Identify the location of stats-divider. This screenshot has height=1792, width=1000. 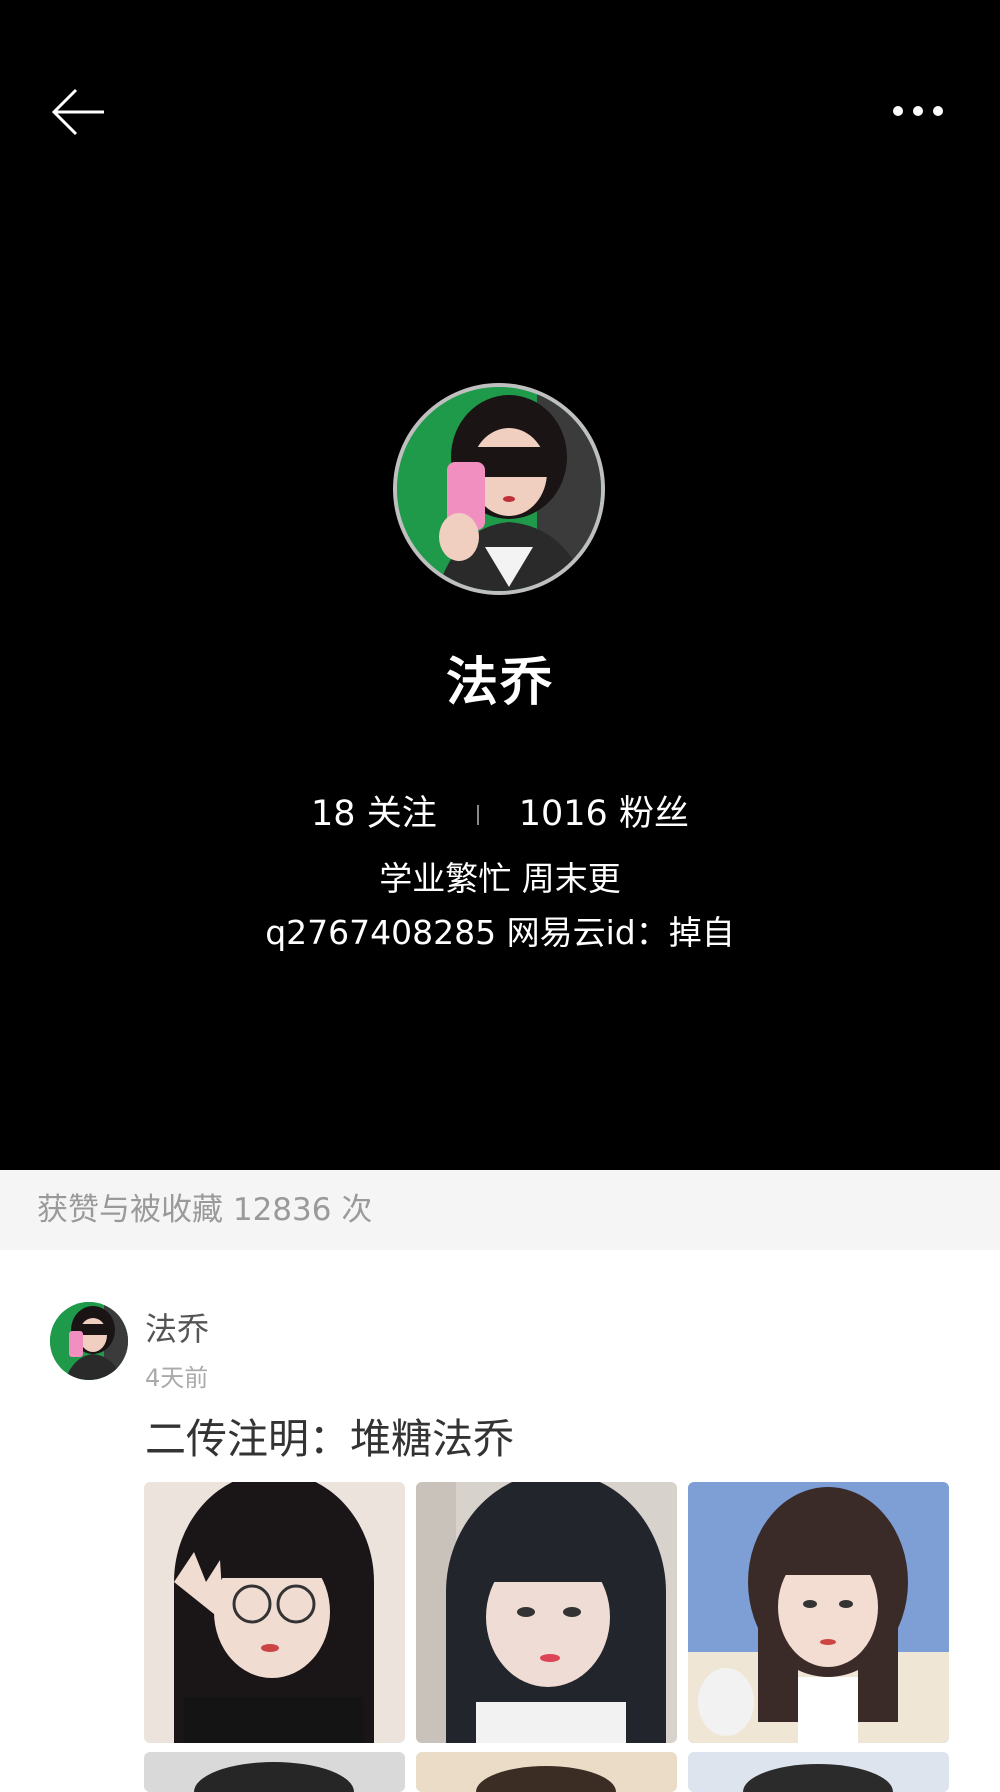
(477, 815).